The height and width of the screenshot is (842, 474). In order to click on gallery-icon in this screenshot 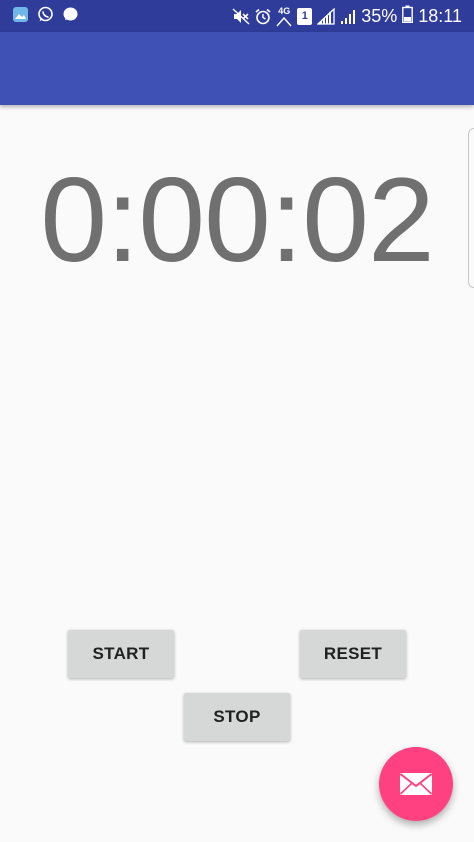, I will do `click(20, 14)`.